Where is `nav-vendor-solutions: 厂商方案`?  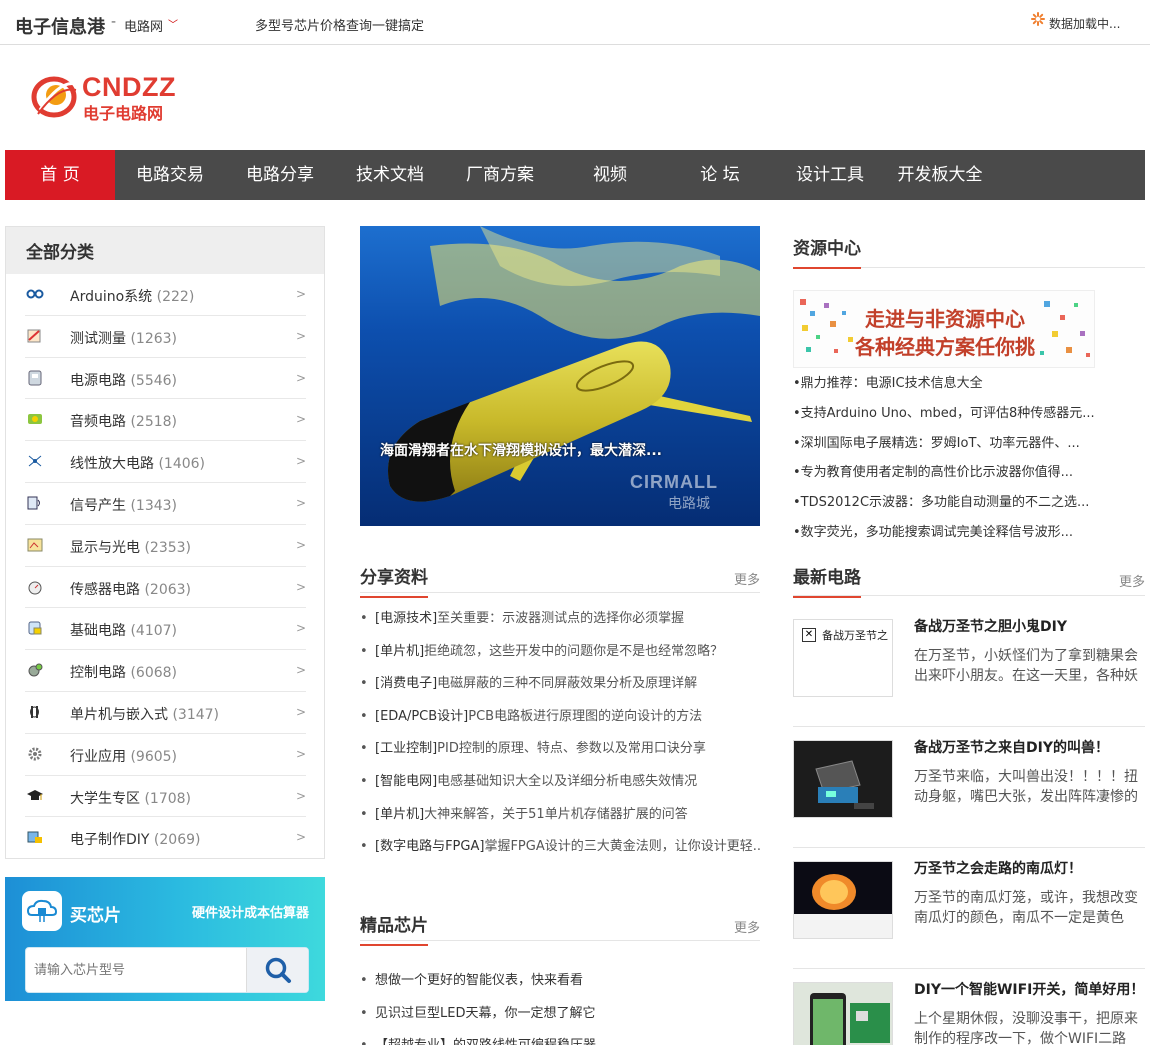 nav-vendor-solutions: 厂商方案 is located at coordinates (500, 175).